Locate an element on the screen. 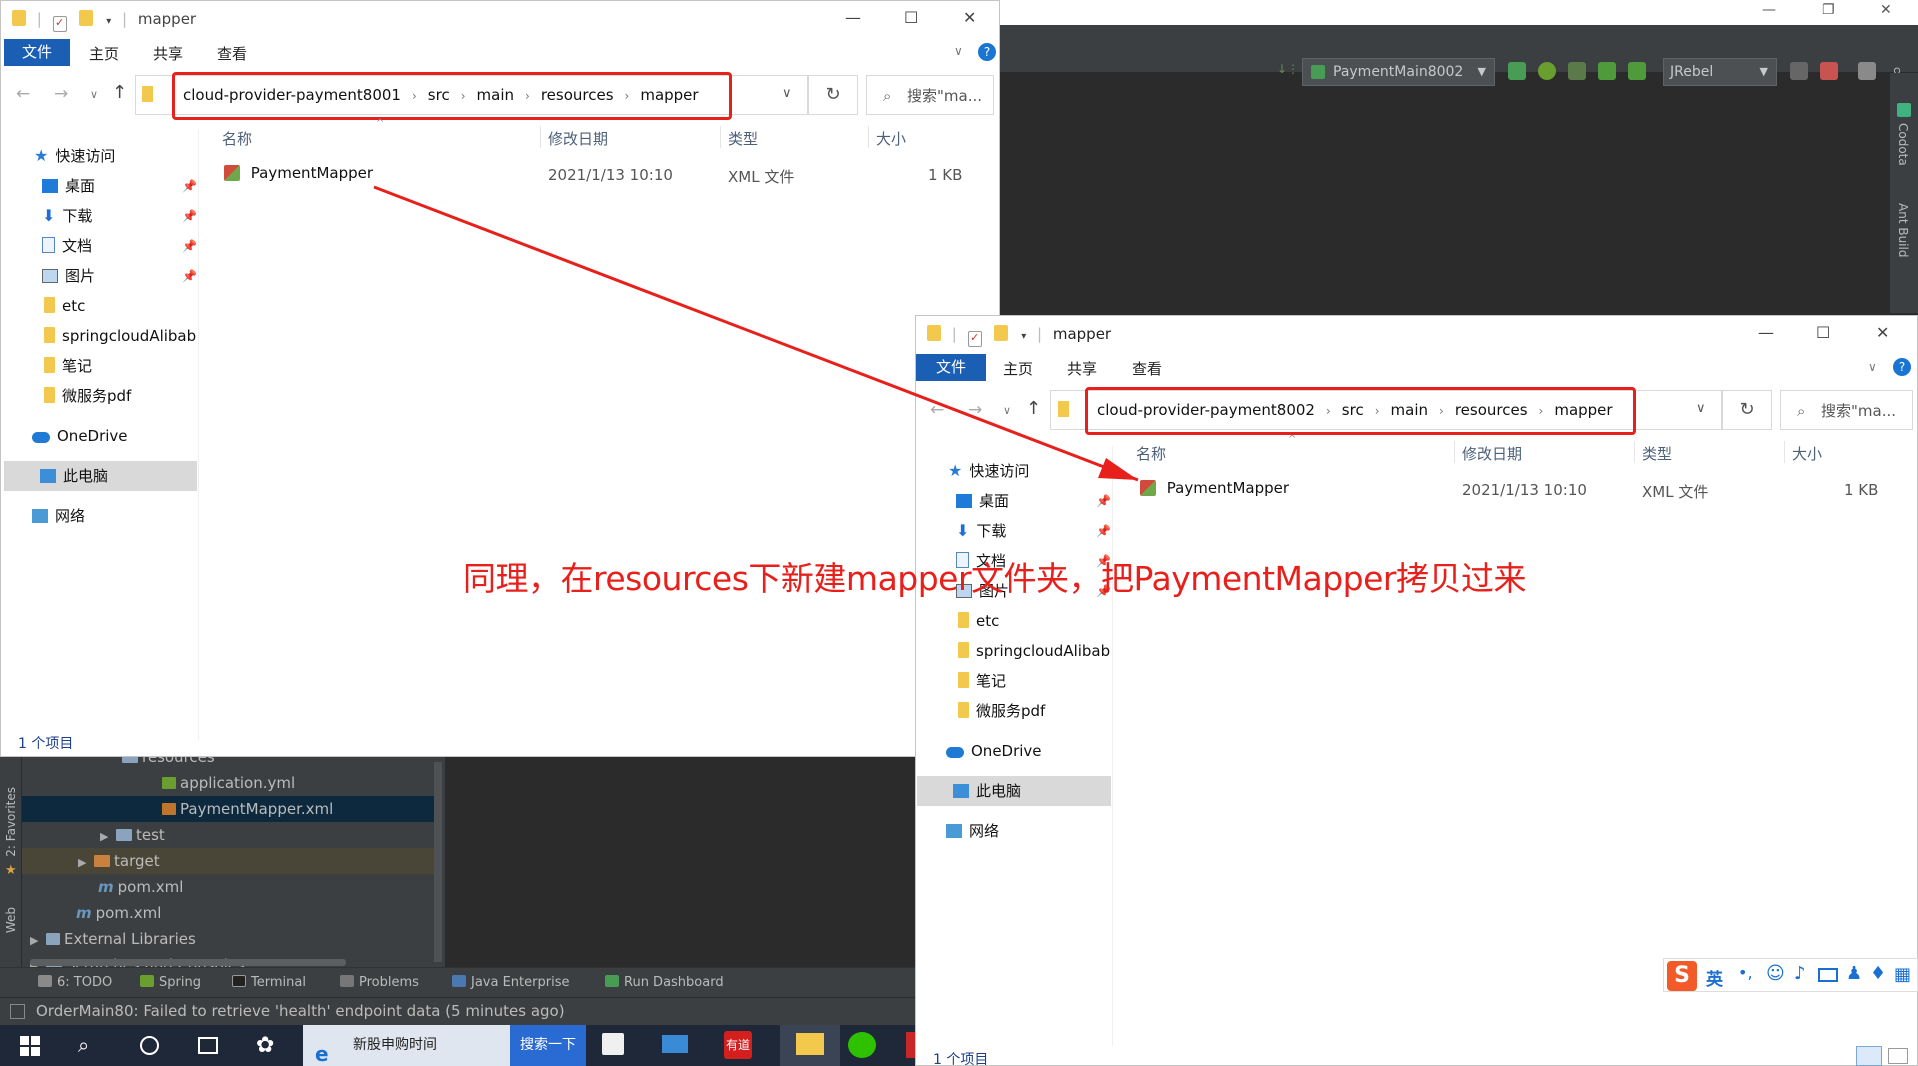 The image size is (1918, 1066). forward-icon: → is located at coordinates (975, 410).